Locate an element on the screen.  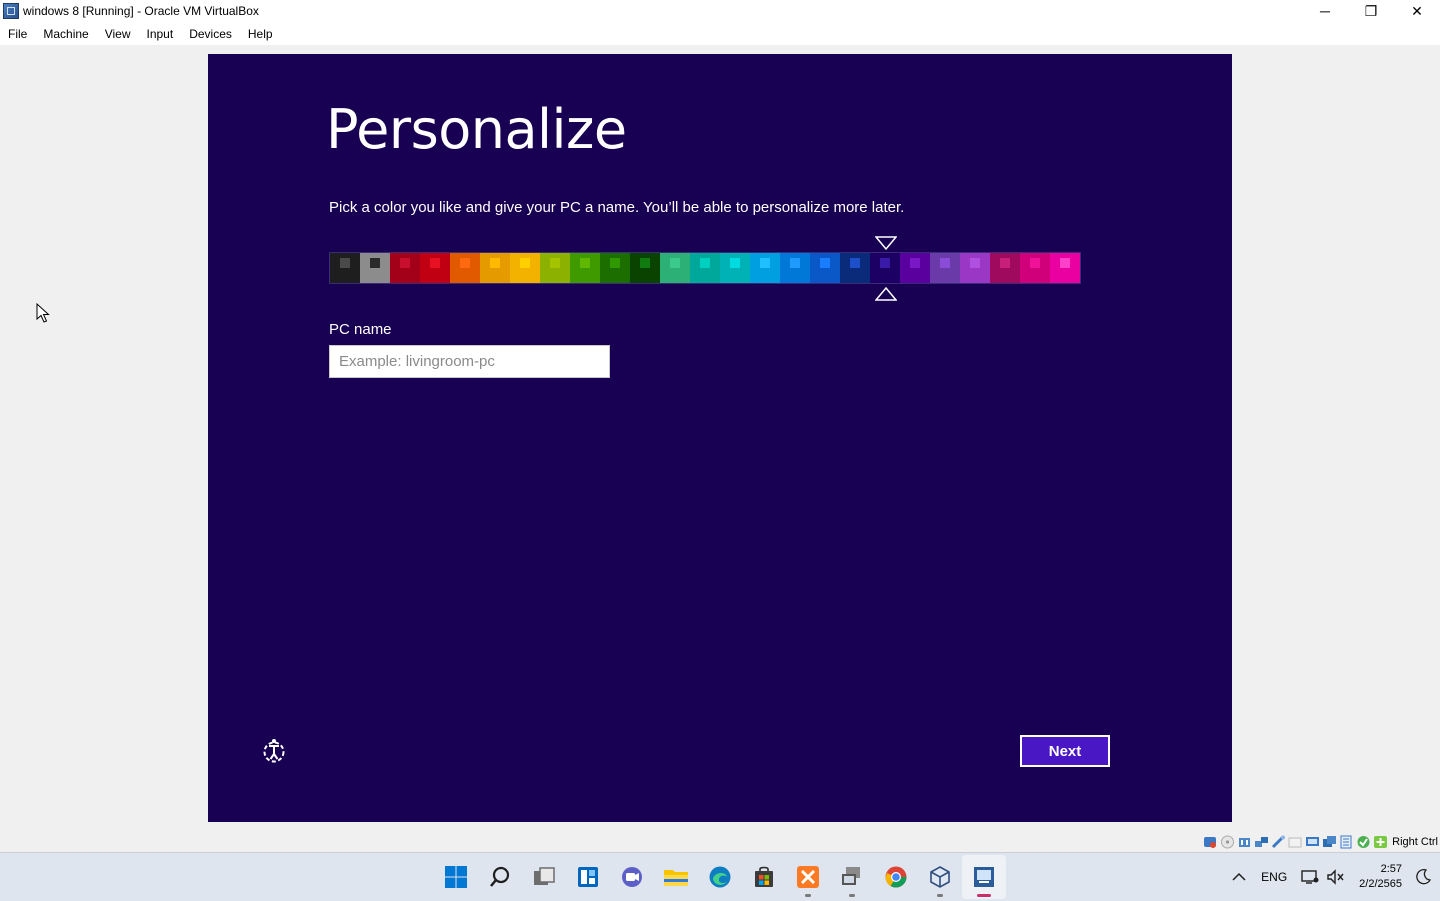
volume-button is located at coordinates (1335, 877).